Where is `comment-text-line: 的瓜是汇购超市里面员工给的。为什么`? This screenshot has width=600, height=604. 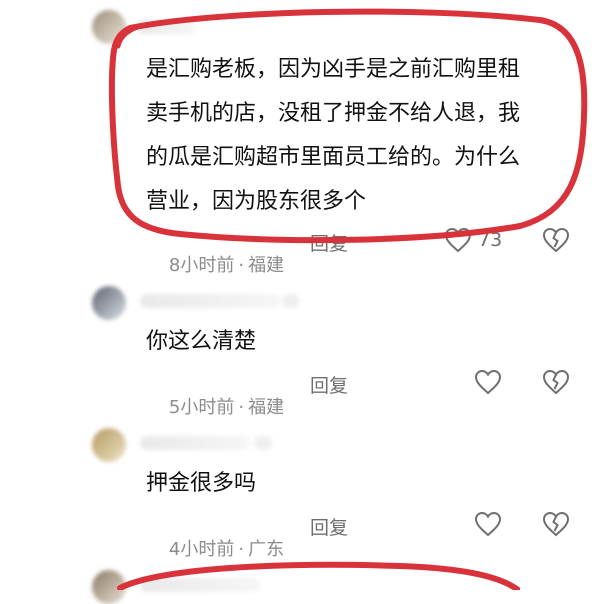 comment-text-line: 的瓜是汇购超市里面员工给的。为什么 is located at coordinates (333, 157).